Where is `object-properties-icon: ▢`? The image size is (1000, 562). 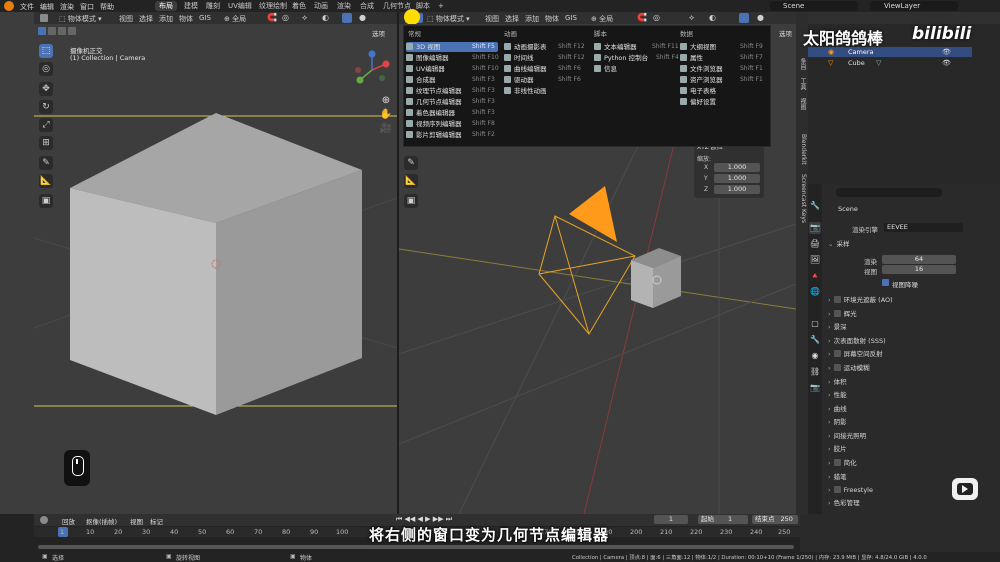
object-properties-icon: ▢ is located at coordinates (815, 324).